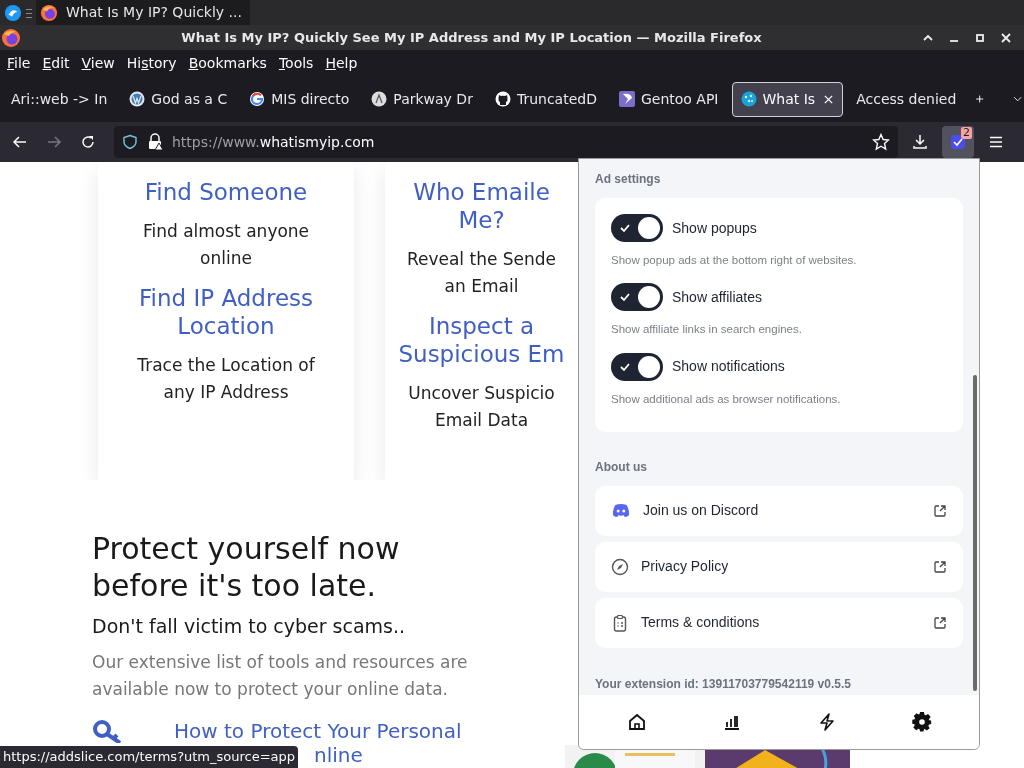 The image size is (1024, 768). I want to click on browser-tab: Parkway Dr, so click(422, 99).